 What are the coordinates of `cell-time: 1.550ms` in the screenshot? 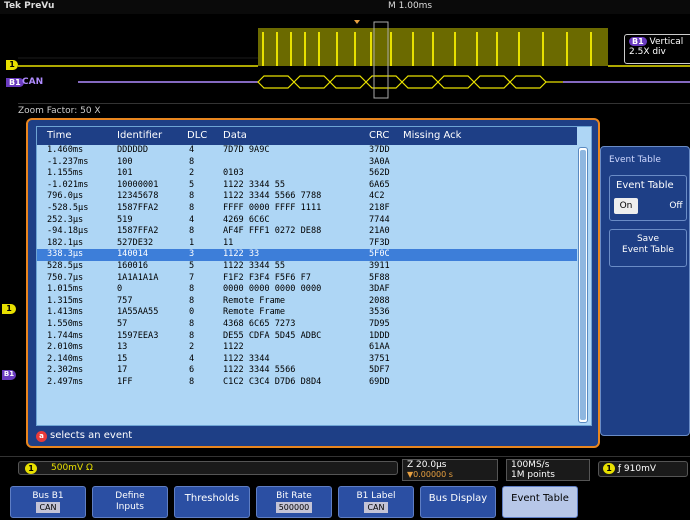 It's located at (65, 323).